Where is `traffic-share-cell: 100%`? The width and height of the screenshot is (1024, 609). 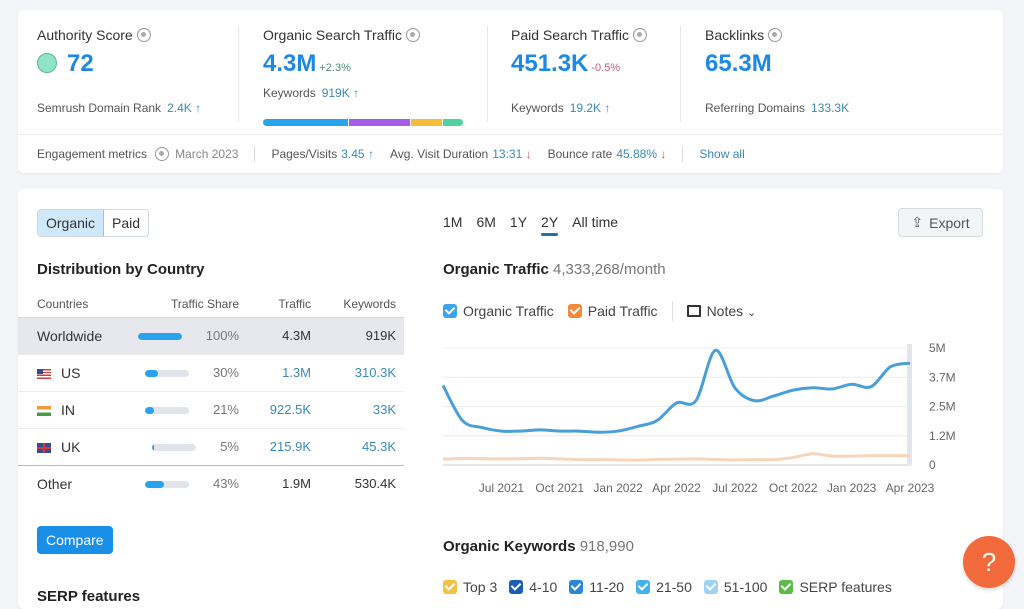 traffic-share-cell: 100% is located at coordinates (187, 335).